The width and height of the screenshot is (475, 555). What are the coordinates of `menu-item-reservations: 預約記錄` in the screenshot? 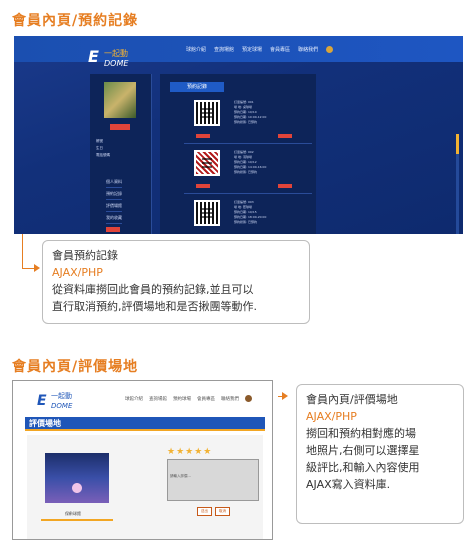 It's located at (114, 194).